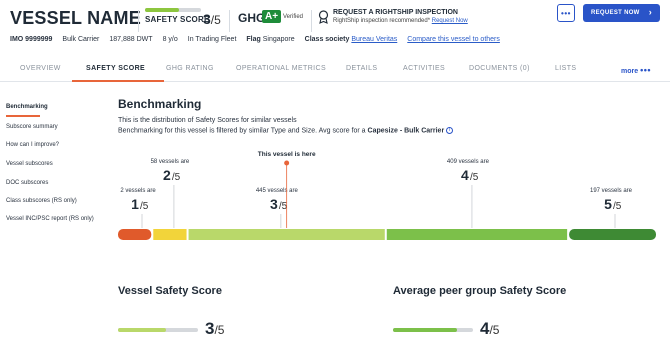  Describe the element at coordinates (138, 191) in the screenshot. I see `vessel-count-label: 2 vessels are` at that location.